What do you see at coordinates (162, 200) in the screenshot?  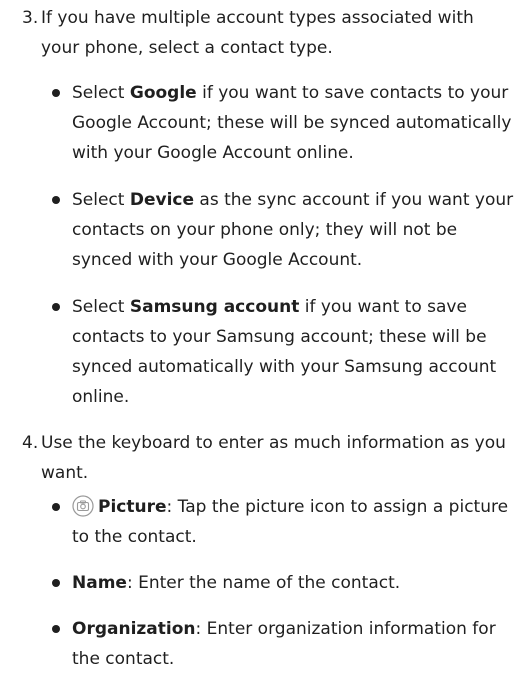 I see `bullet-bold: Device` at bounding box center [162, 200].